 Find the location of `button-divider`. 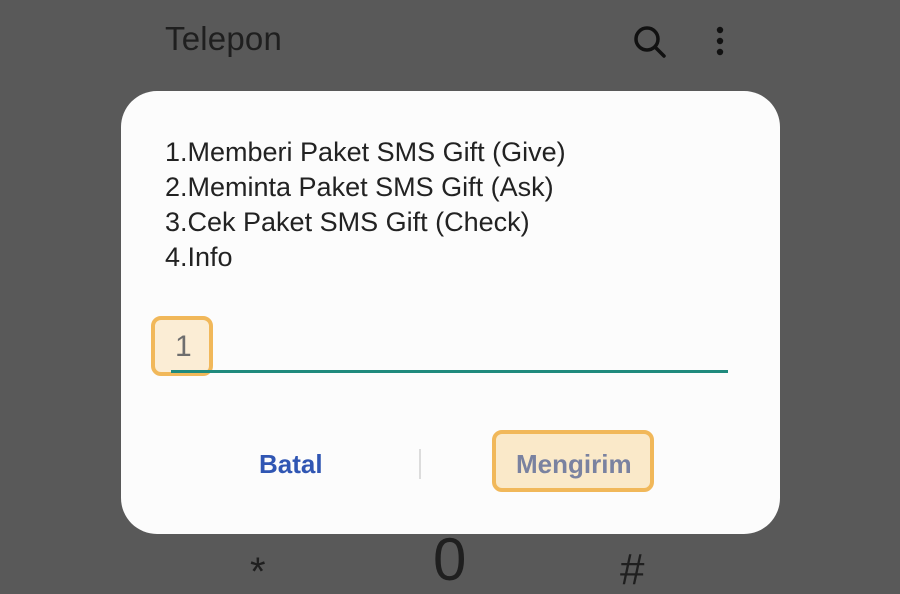

button-divider is located at coordinates (420, 464).